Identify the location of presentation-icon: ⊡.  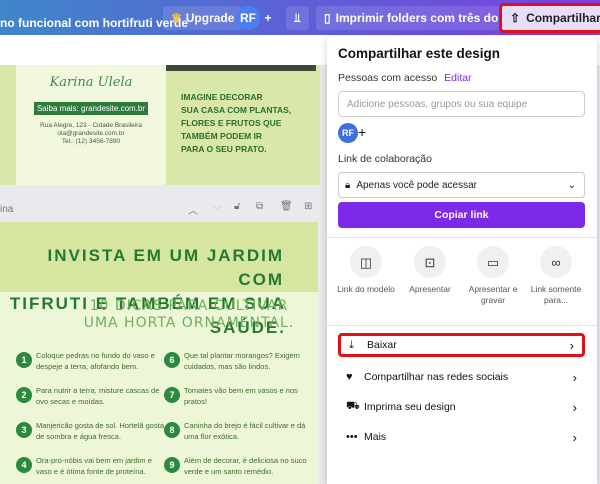
(430, 262).